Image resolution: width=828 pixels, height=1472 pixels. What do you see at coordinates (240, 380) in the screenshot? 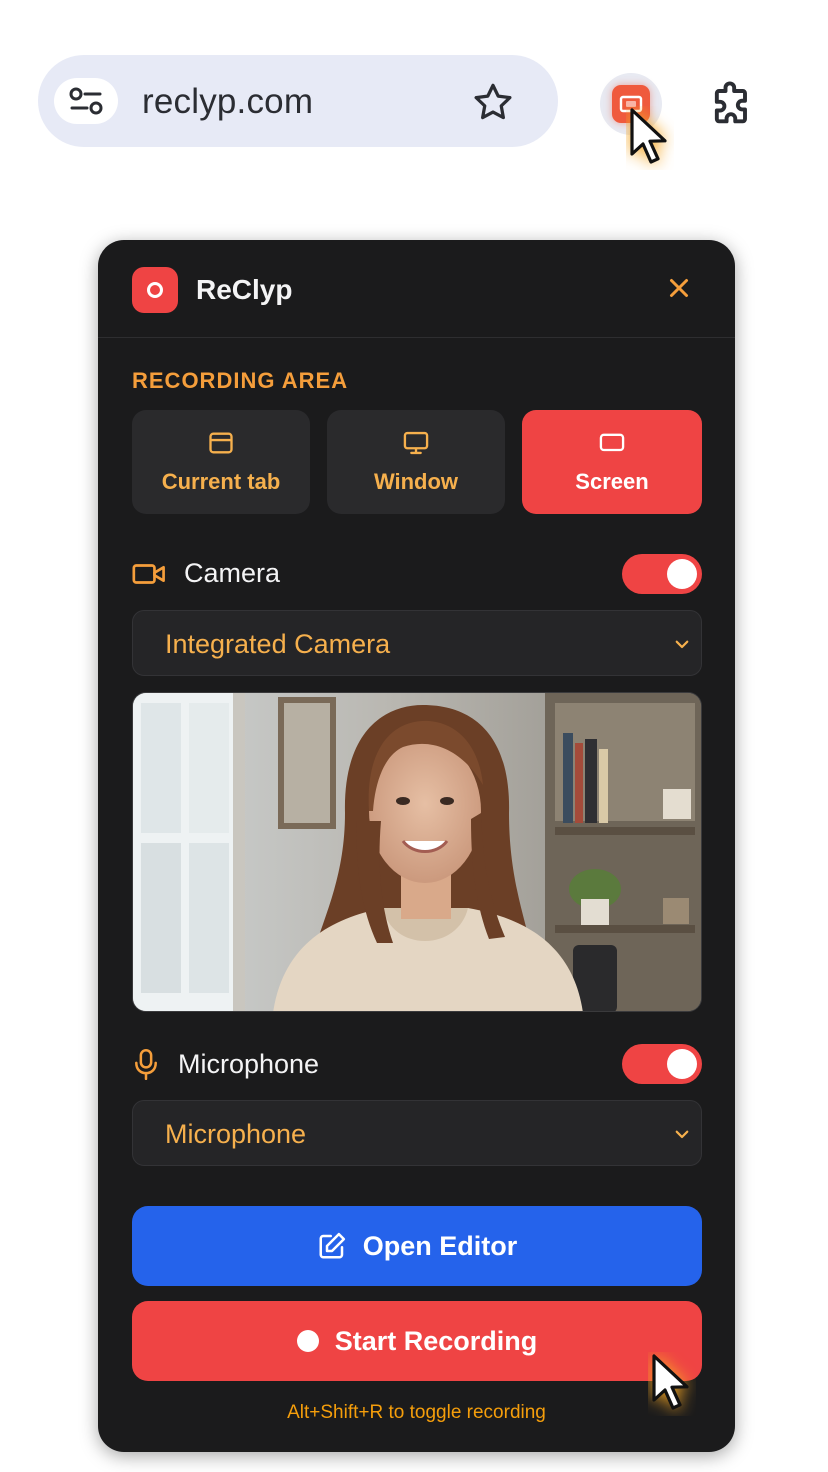
I see `recording-area-heading: RECORDING AREA` at bounding box center [240, 380].